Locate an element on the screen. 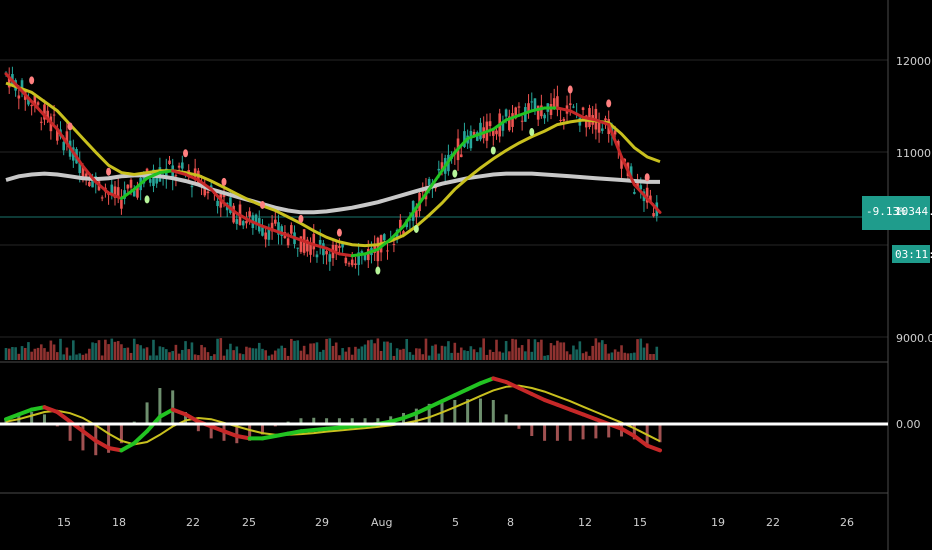 The image size is (932, 550). countdown-timer: 03:11:49 is located at coordinates (913, 254).